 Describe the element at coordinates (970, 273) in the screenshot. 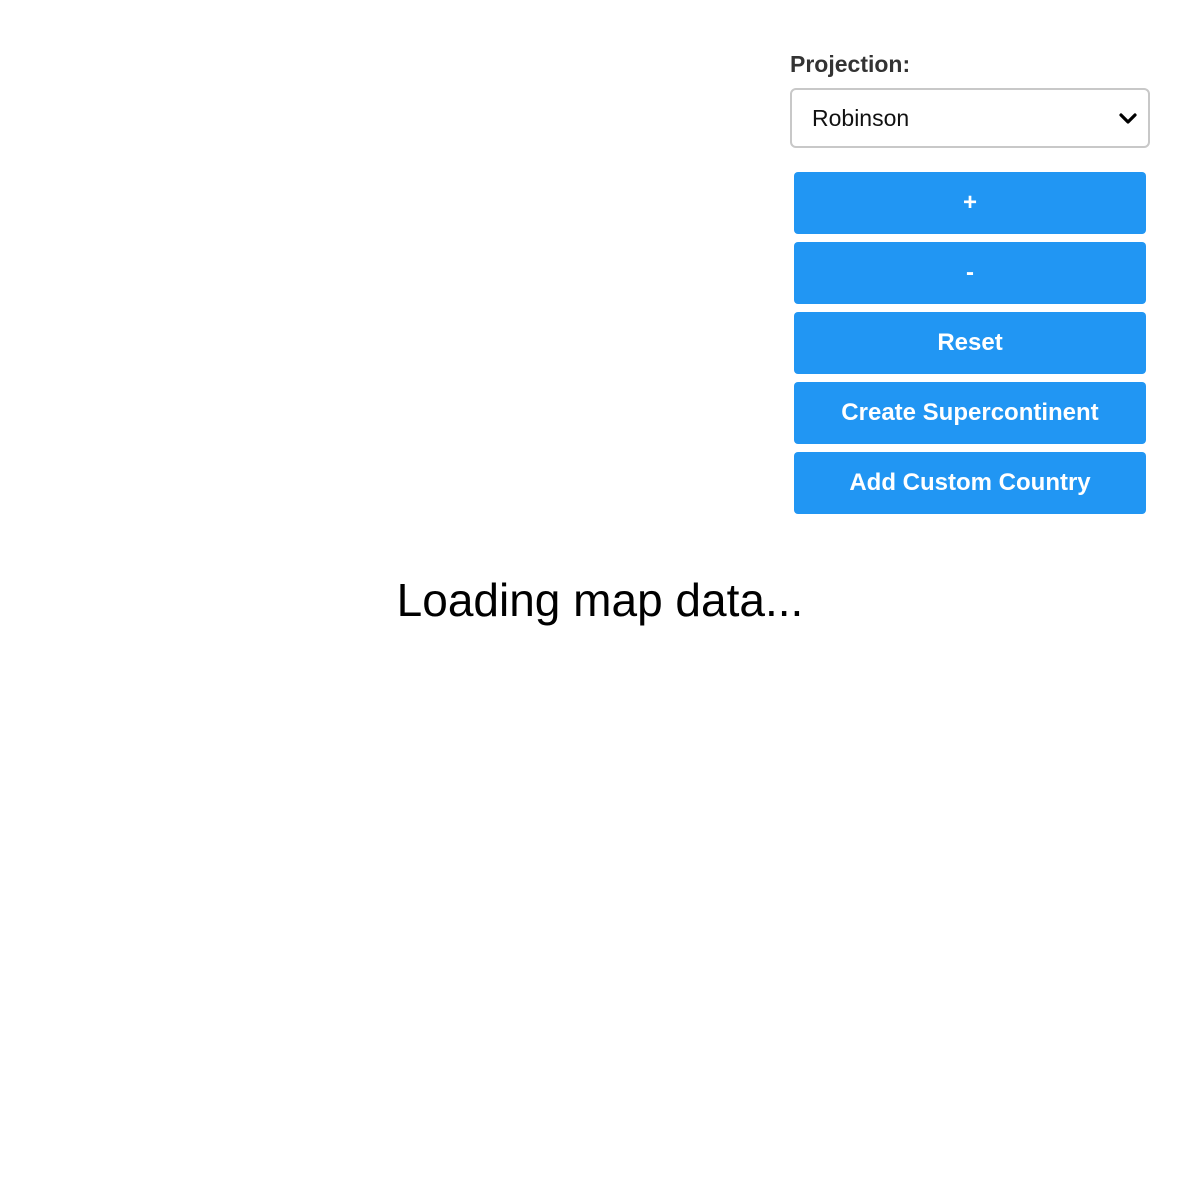

I see `zoom-out-button: -` at that location.